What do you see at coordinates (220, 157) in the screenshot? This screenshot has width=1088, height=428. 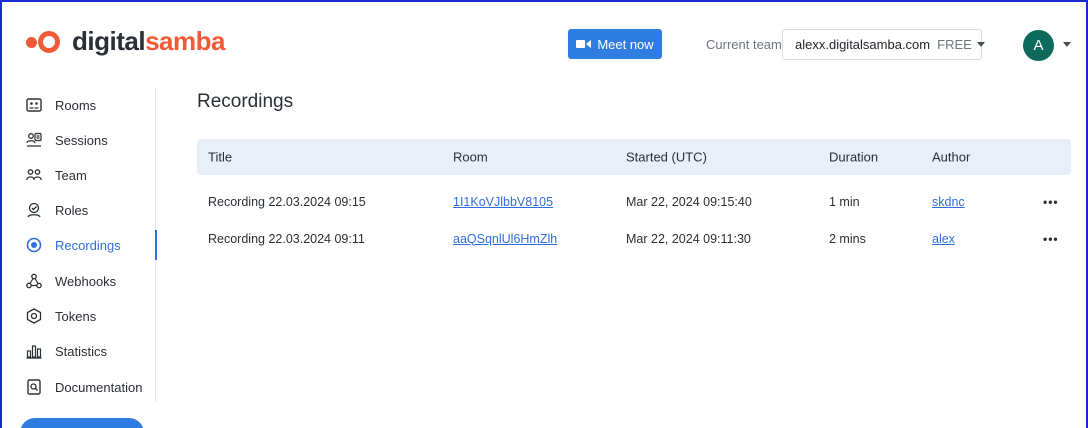 I see `column-header-title: Title` at bounding box center [220, 157].